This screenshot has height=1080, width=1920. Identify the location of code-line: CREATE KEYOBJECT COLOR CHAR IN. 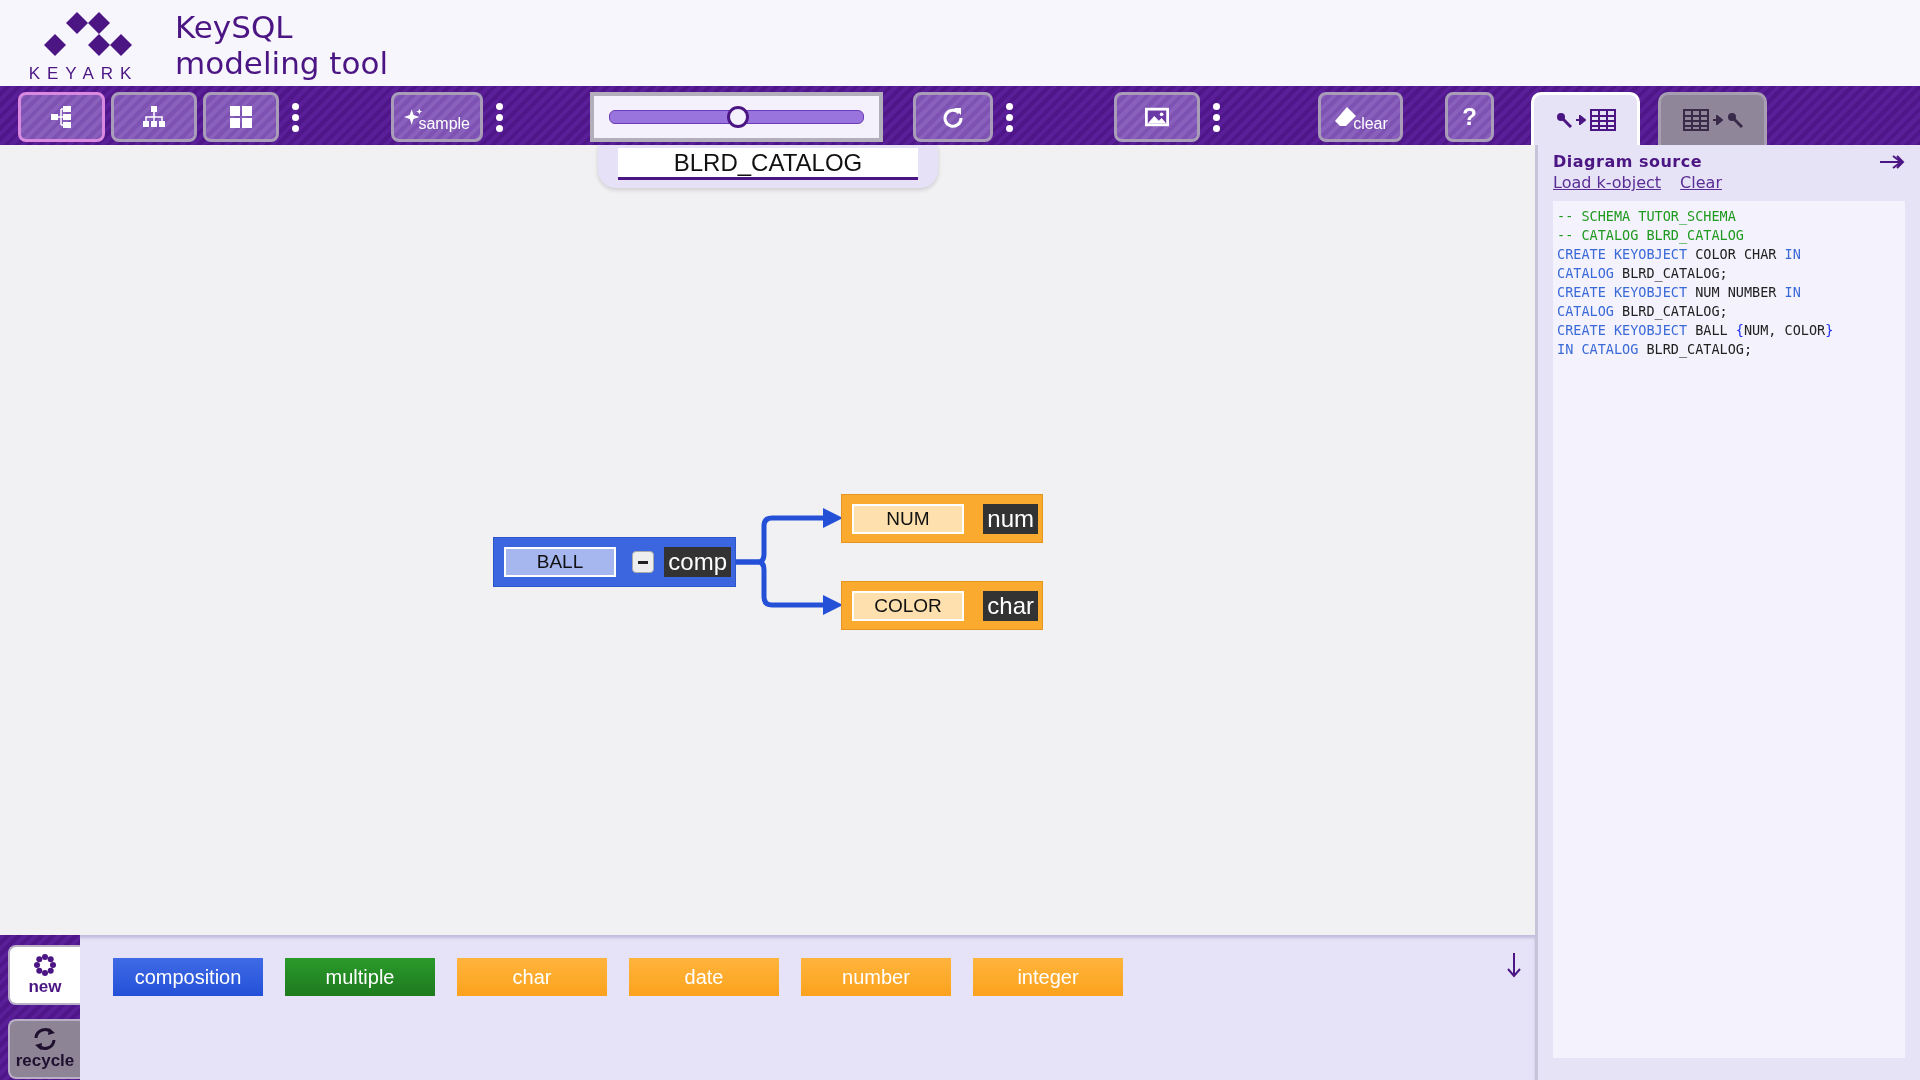
(1679, 254).